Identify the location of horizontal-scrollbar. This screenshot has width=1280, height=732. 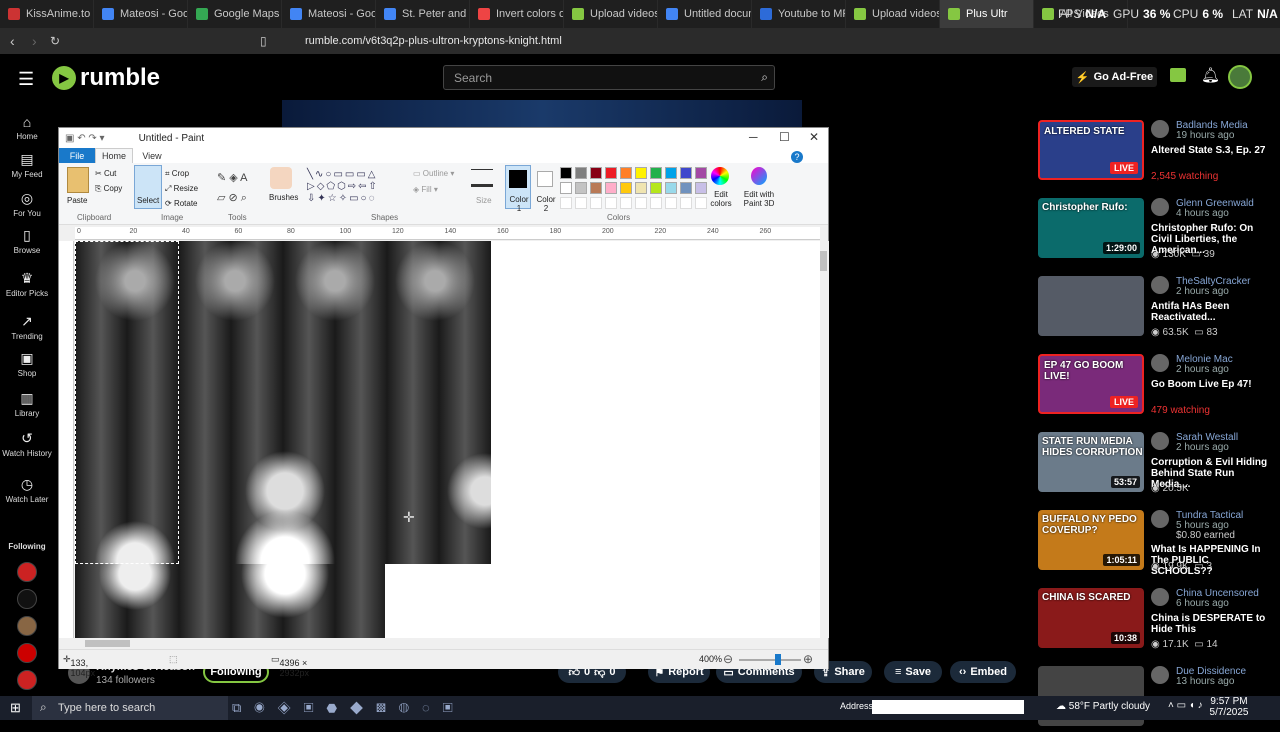
(447, 643).